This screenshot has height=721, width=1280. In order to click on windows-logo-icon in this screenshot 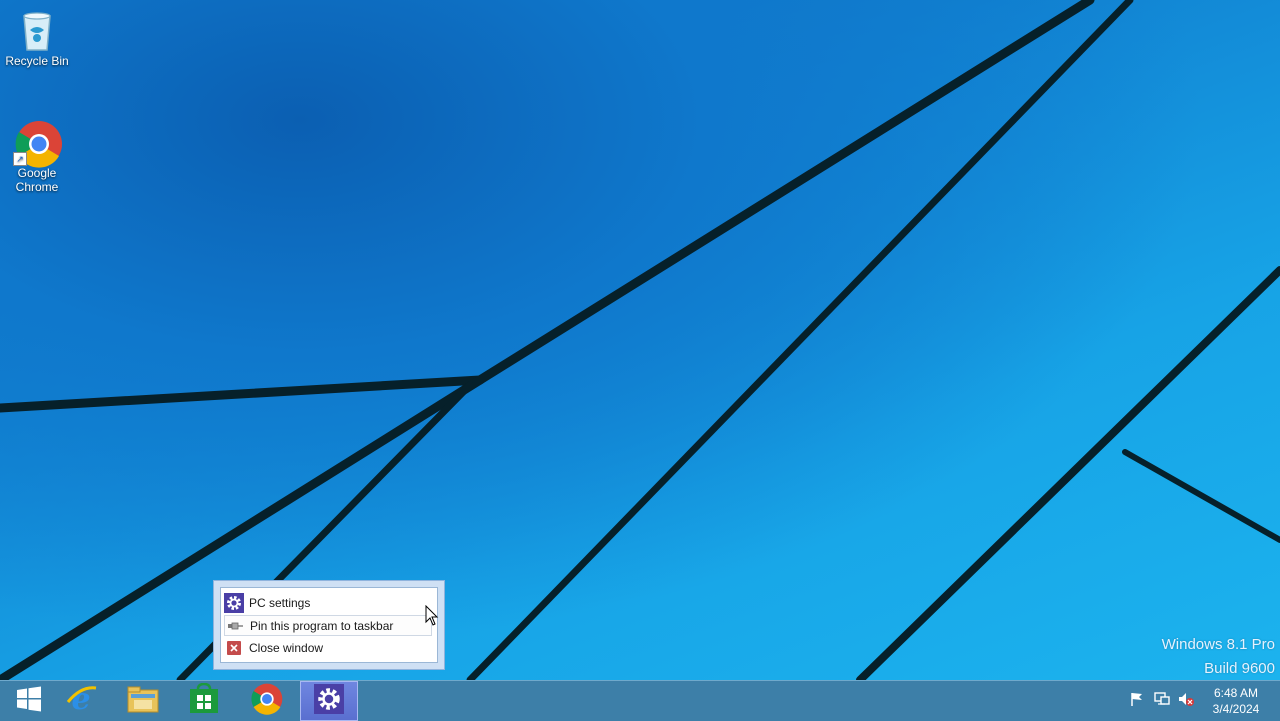, I will do `click(29, 701)`.